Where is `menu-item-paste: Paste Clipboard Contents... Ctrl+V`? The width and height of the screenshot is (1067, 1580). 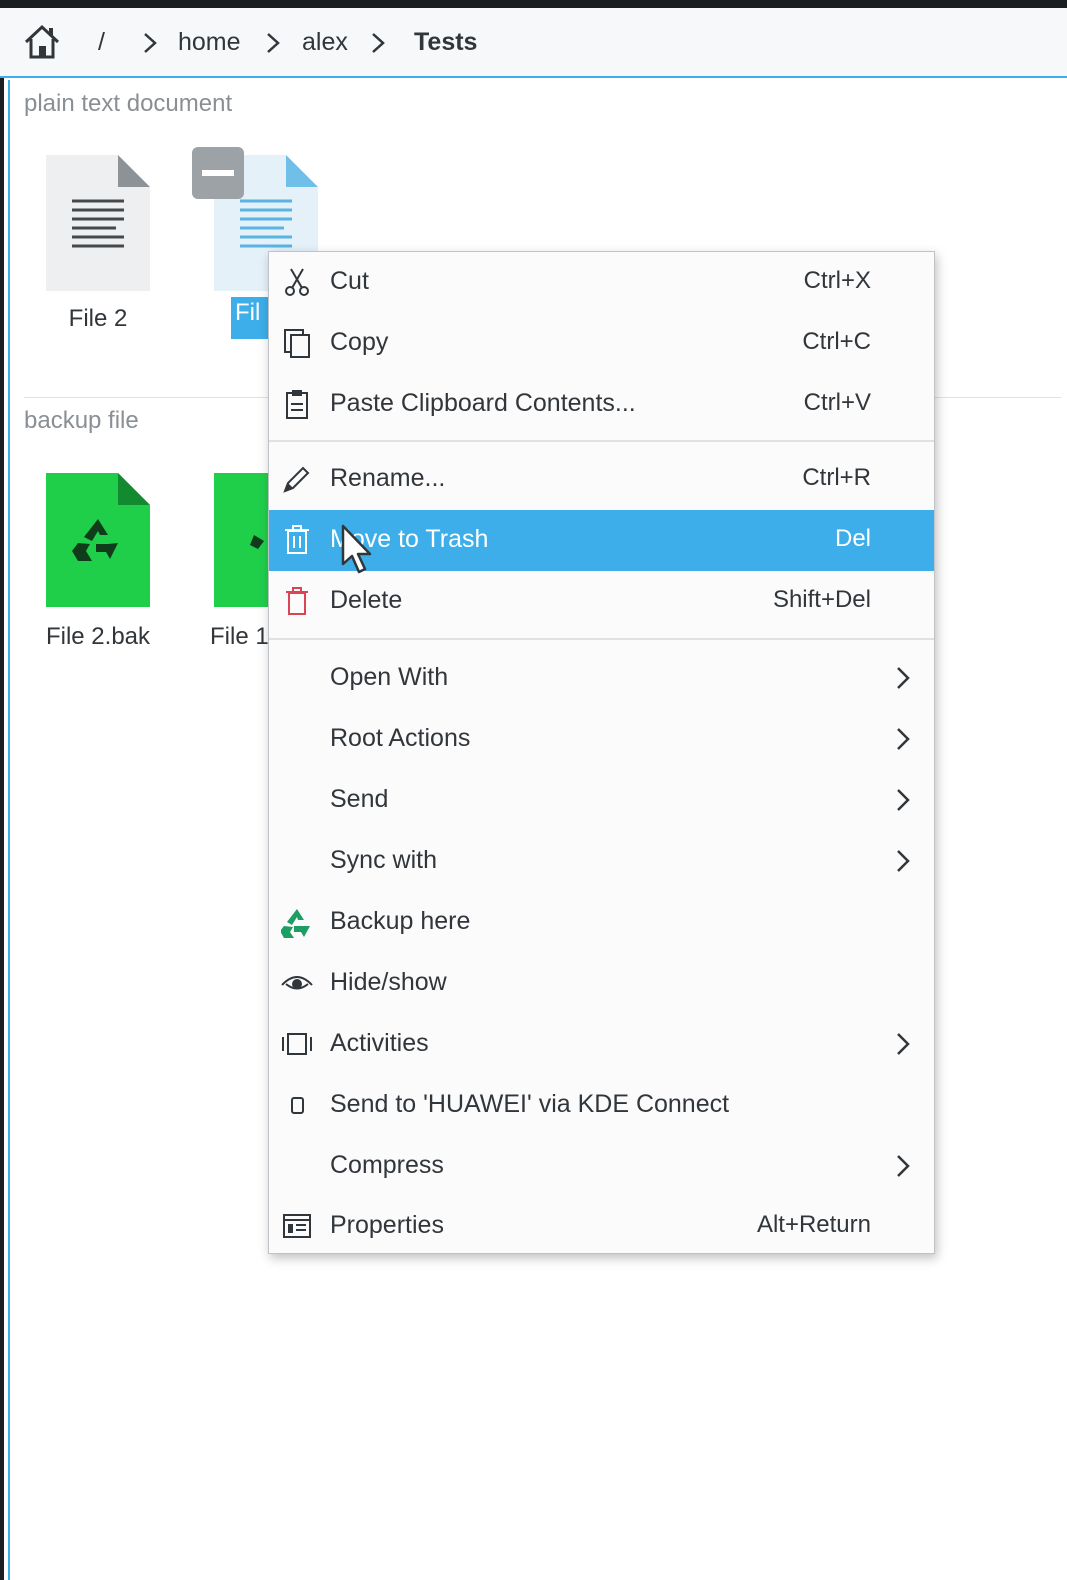
menu-item-paste: Paste Clipboard Contents... Ctrl+V is located at coordinates (601, 404).